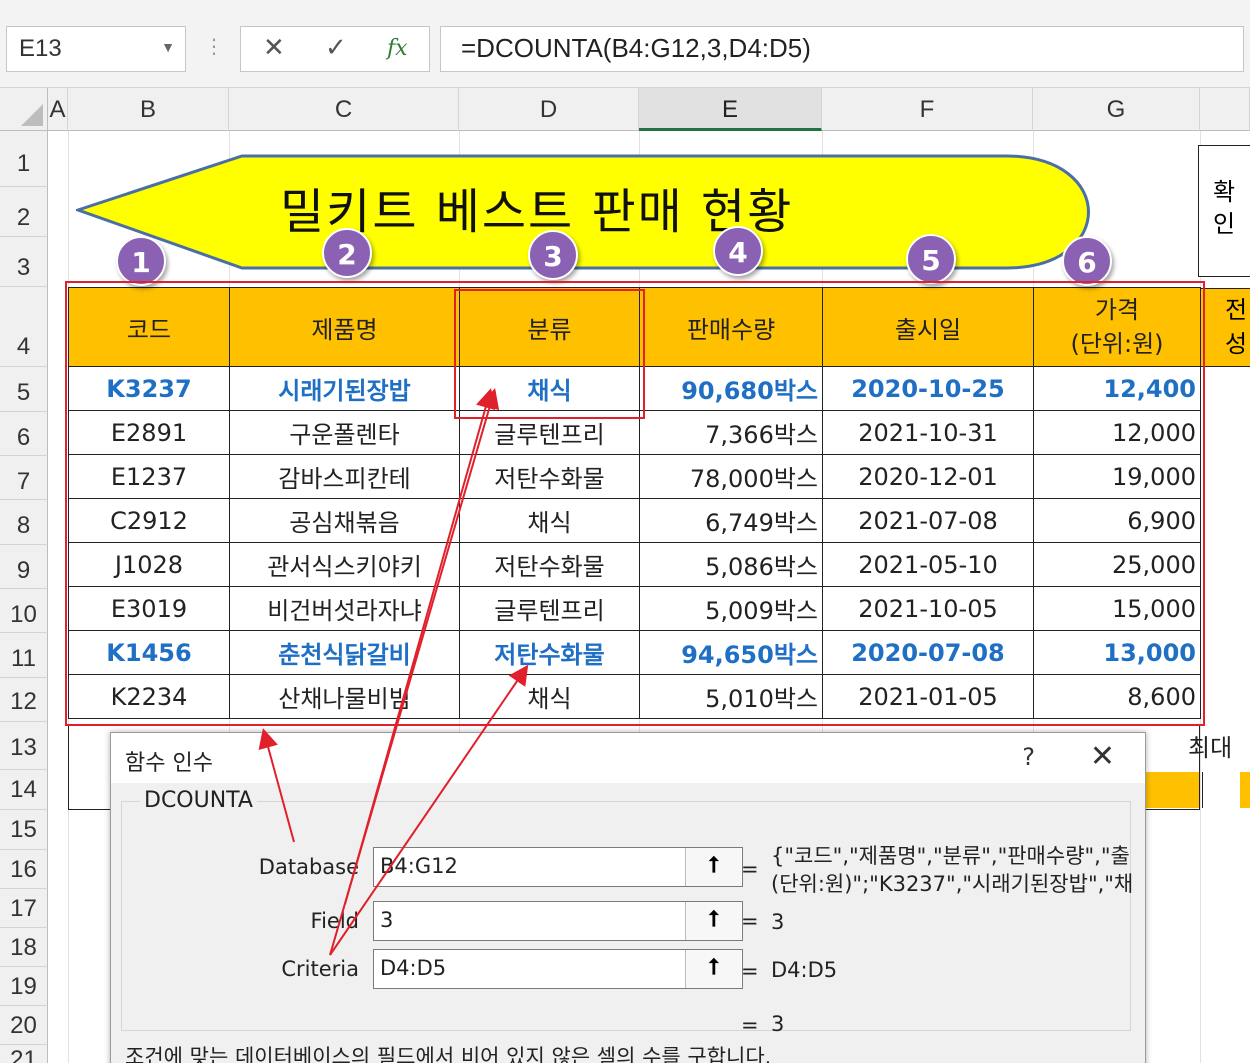 The image size is (1250, 1063). Describe the element at coordinates (1102, 756) in the screenshot. I see `close-icon: ✕` at that location.